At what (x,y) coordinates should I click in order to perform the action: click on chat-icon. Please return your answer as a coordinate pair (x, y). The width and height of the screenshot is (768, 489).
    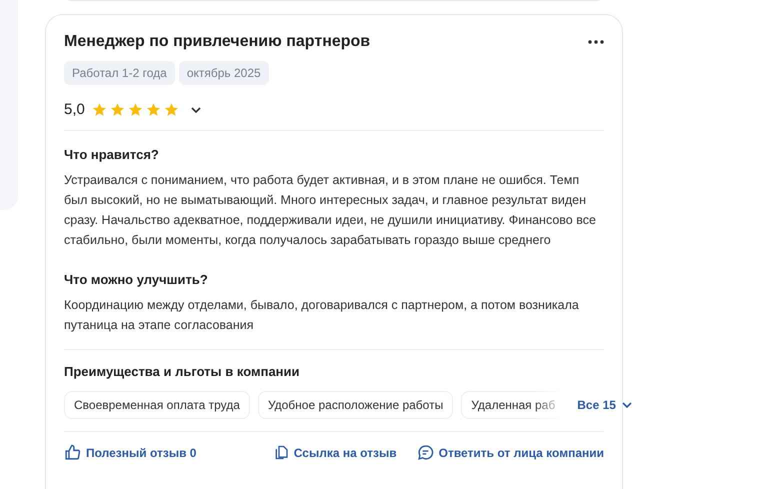
    Looking at the image, I should click on (425, 452).